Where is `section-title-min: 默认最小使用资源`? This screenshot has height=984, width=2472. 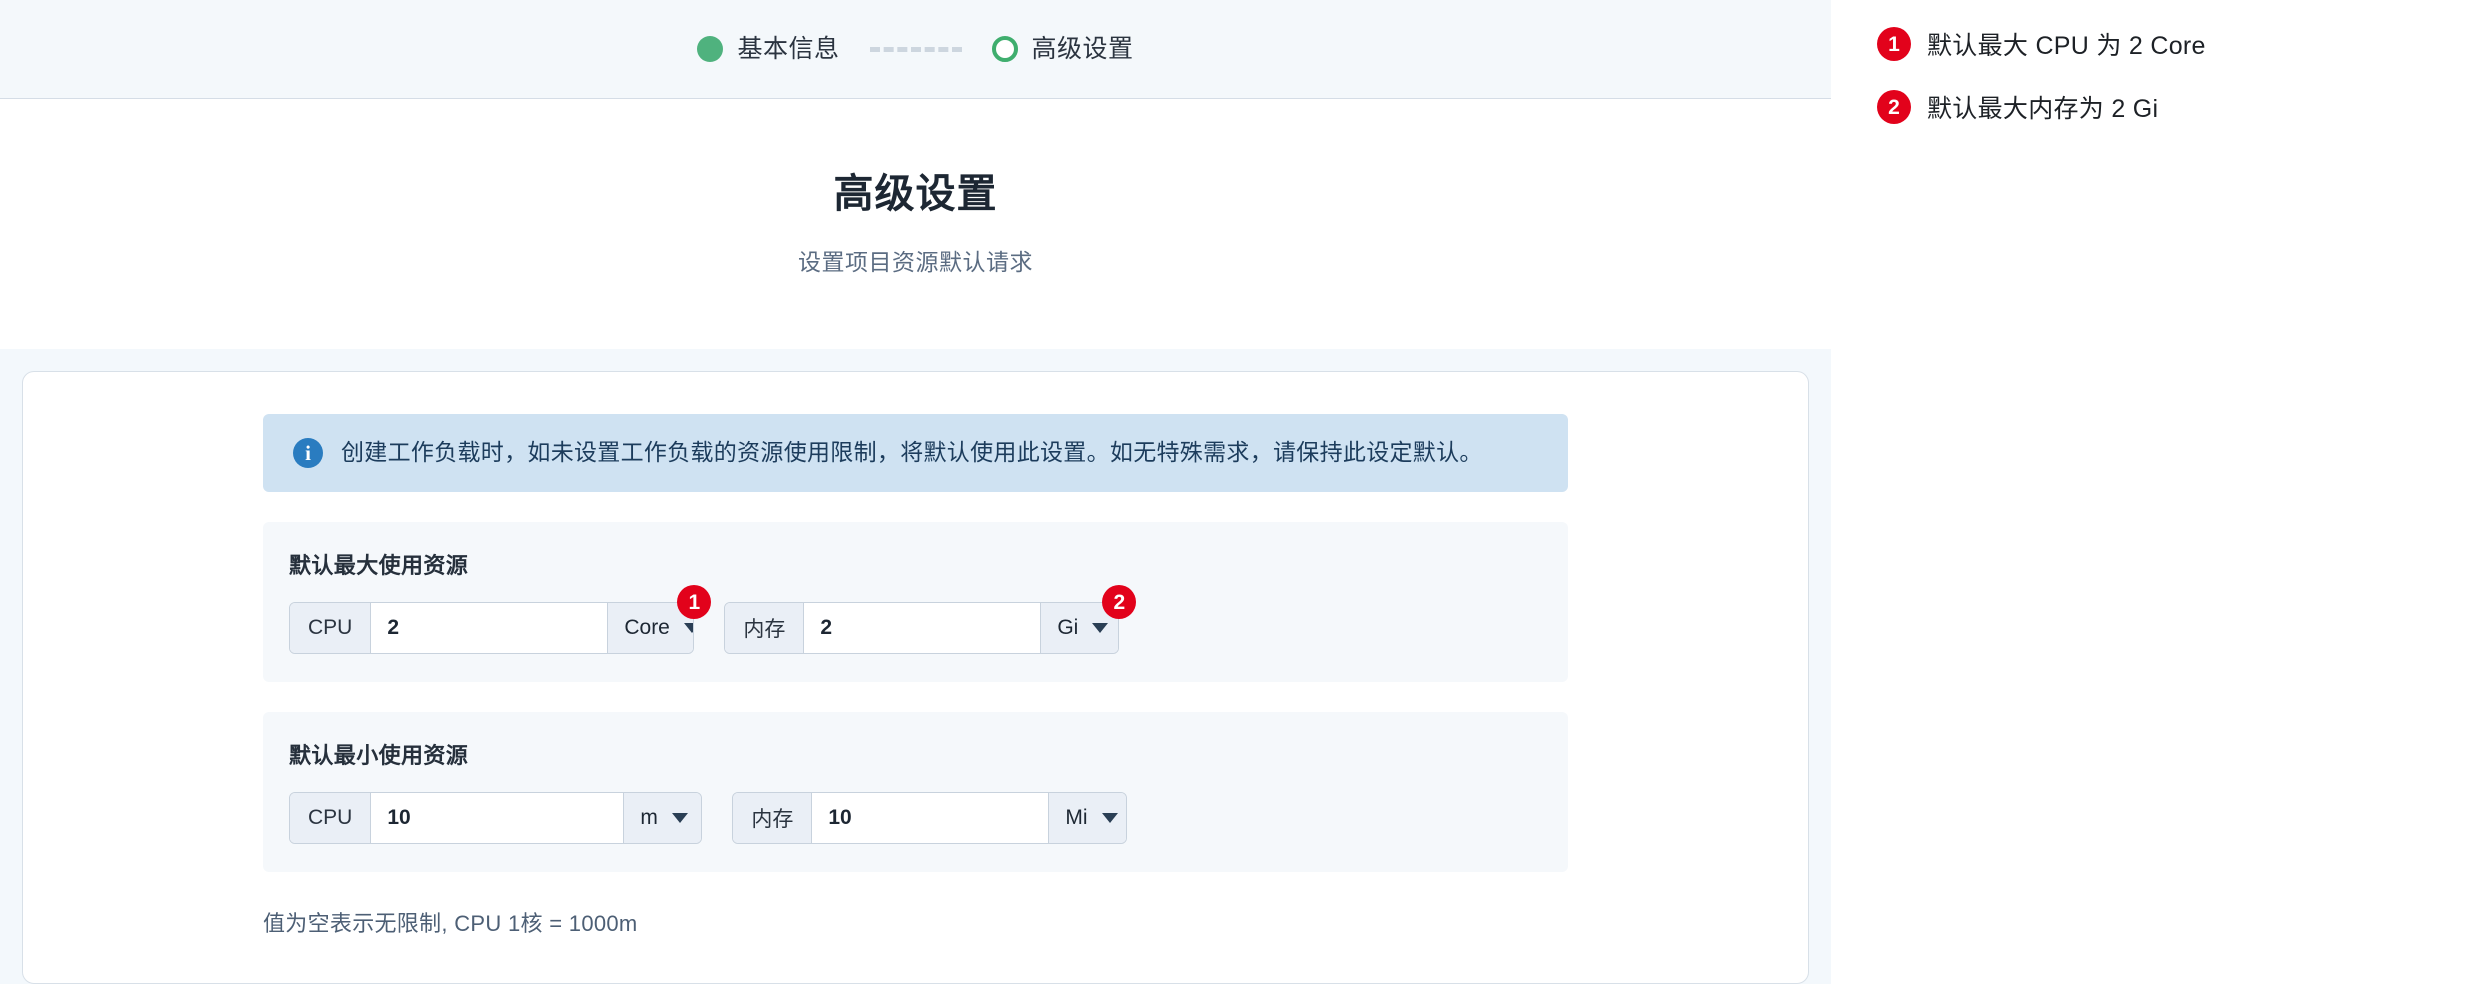 section-title-min: 默认最小使用资源 is located at coordinates (379, 755).